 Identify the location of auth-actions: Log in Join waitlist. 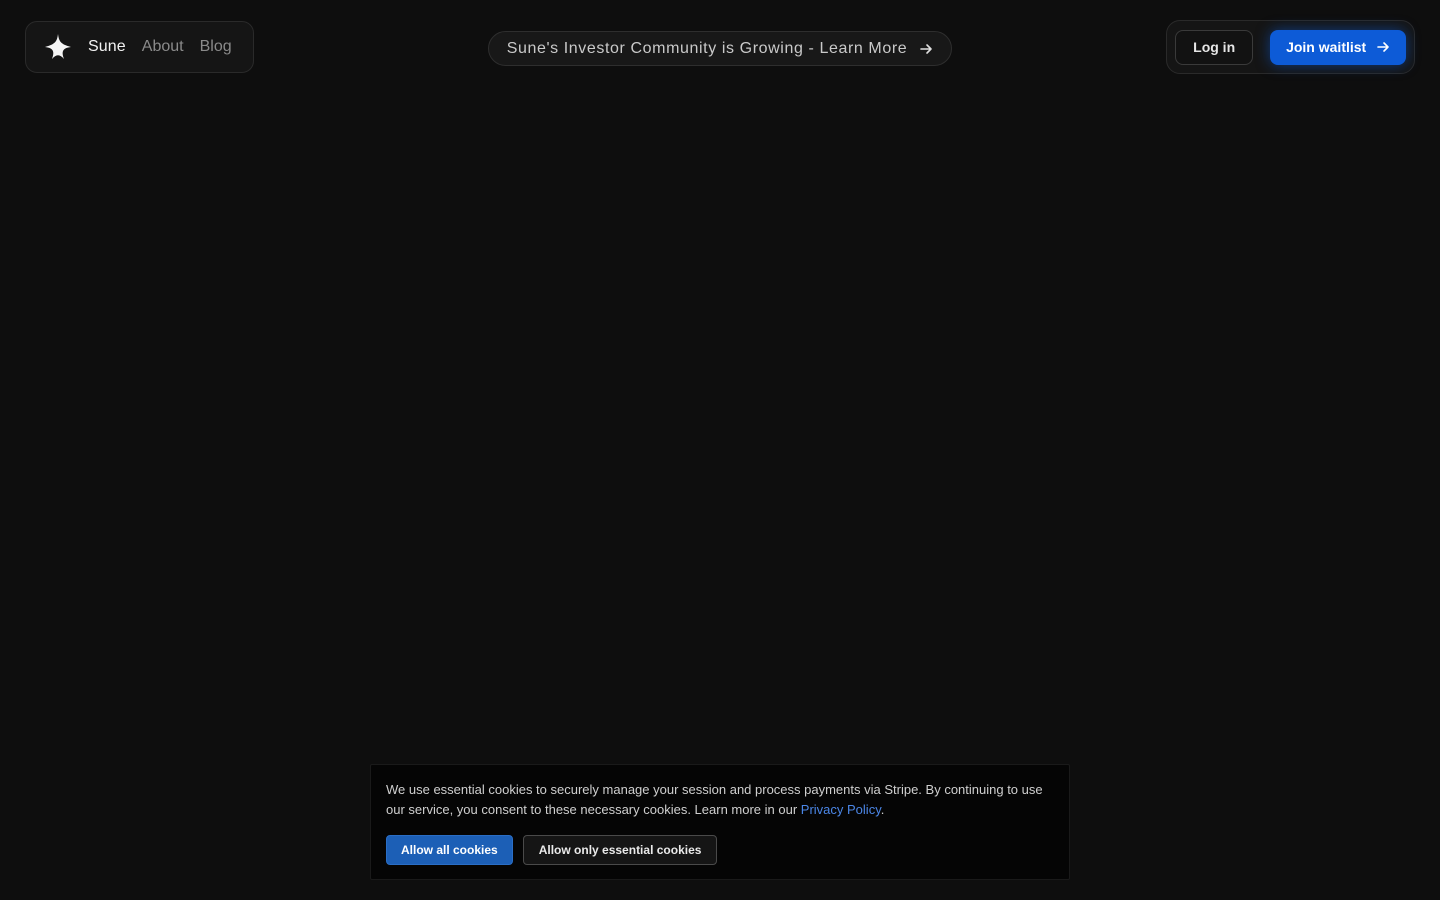
(1290, 47).